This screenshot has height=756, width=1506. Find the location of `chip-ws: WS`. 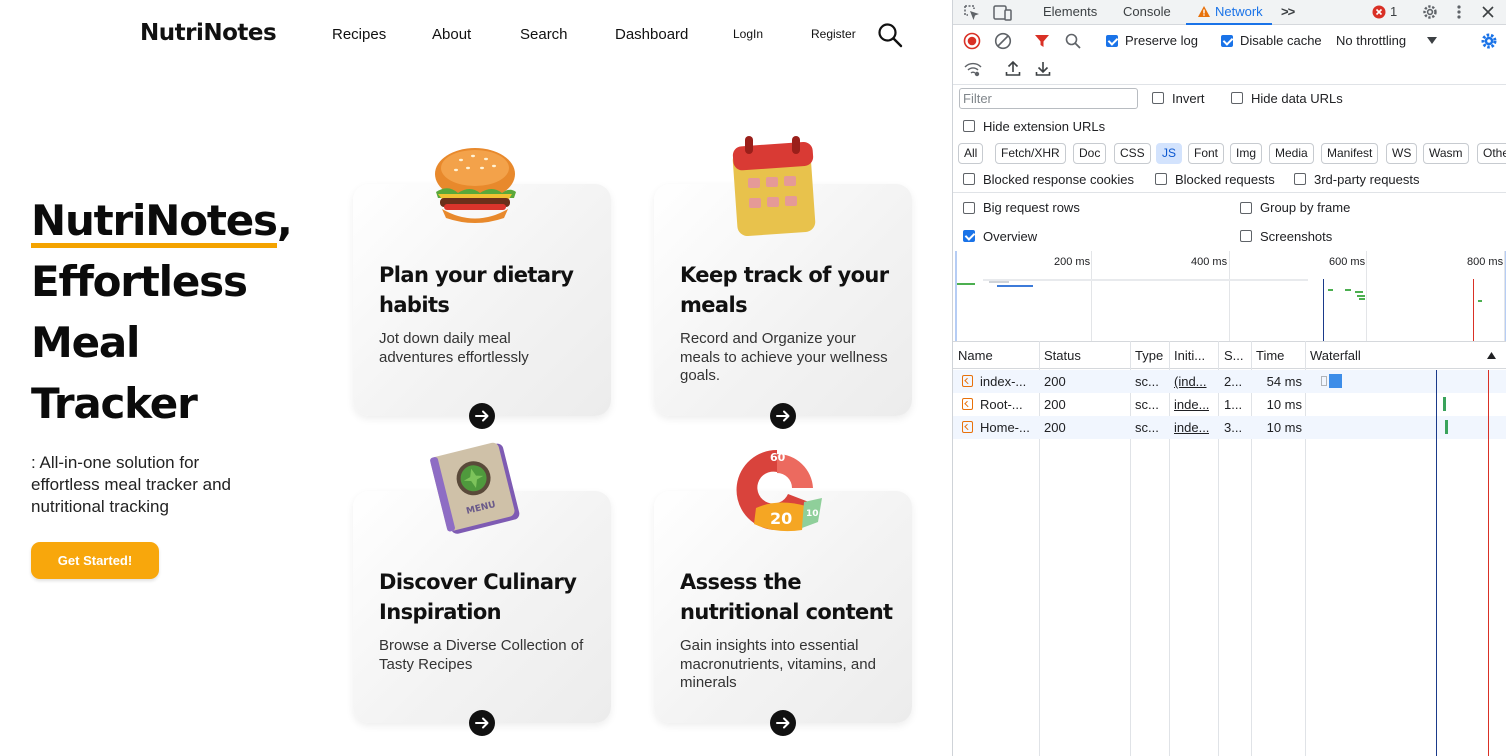

chip-ws: WS is located at coordinates (1402, 153).